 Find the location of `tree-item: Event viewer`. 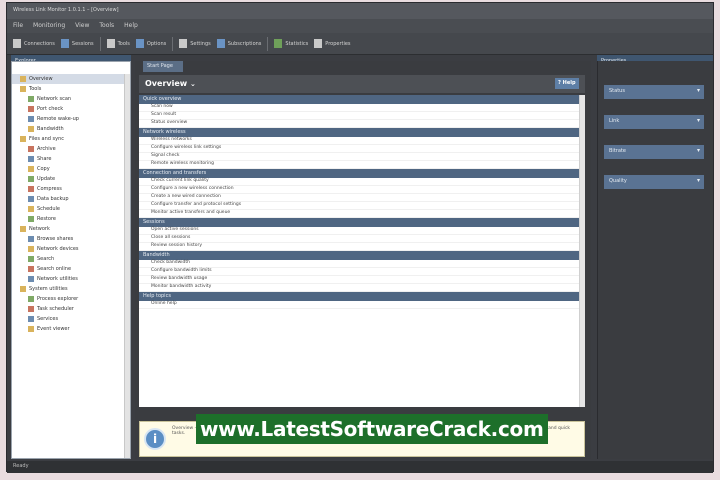

tree-item: Event viewer is located at coordinates (71, 329).